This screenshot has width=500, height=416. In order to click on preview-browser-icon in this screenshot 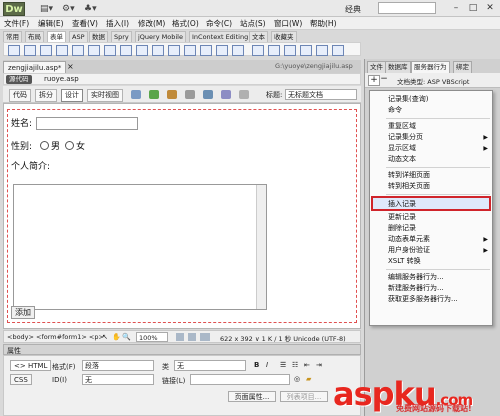, I will do `click(154, 94)`.